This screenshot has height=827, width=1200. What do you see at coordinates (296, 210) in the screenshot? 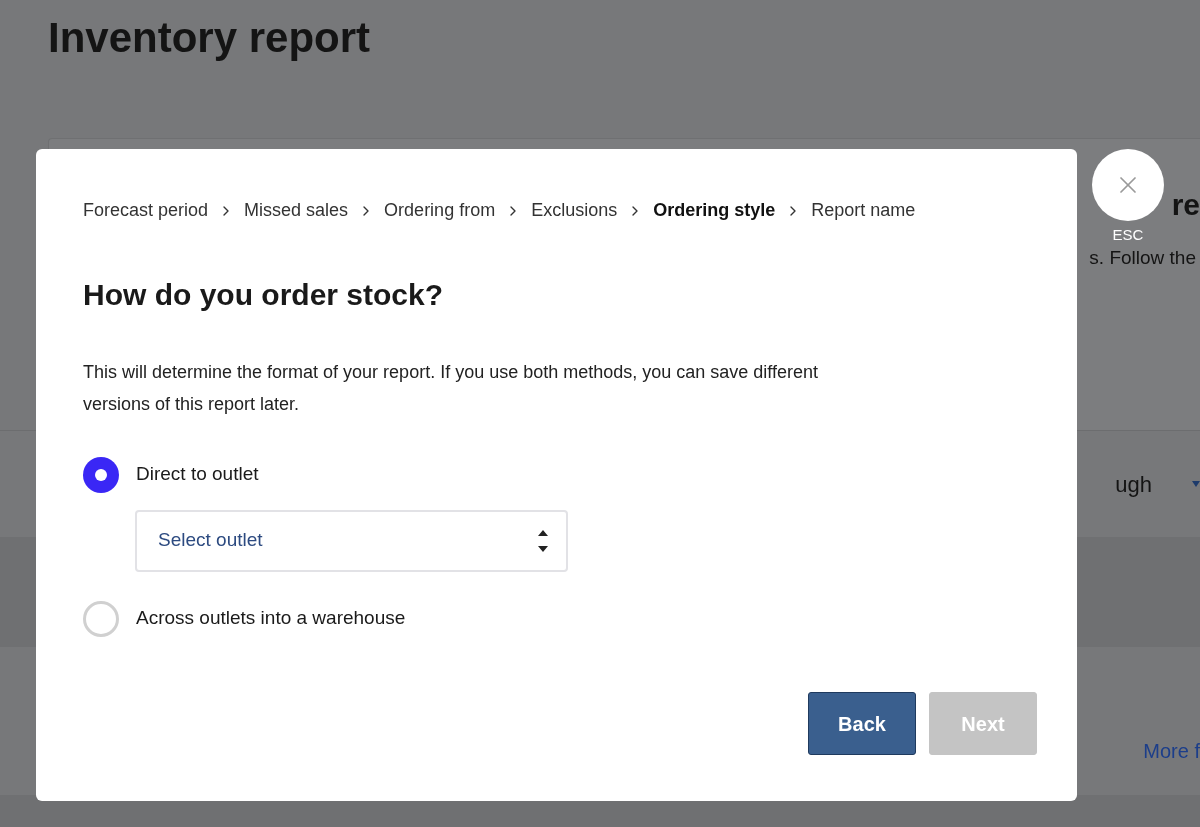
I see `breadcrumb-item: Missed sales` at bounding box center [296, 210].